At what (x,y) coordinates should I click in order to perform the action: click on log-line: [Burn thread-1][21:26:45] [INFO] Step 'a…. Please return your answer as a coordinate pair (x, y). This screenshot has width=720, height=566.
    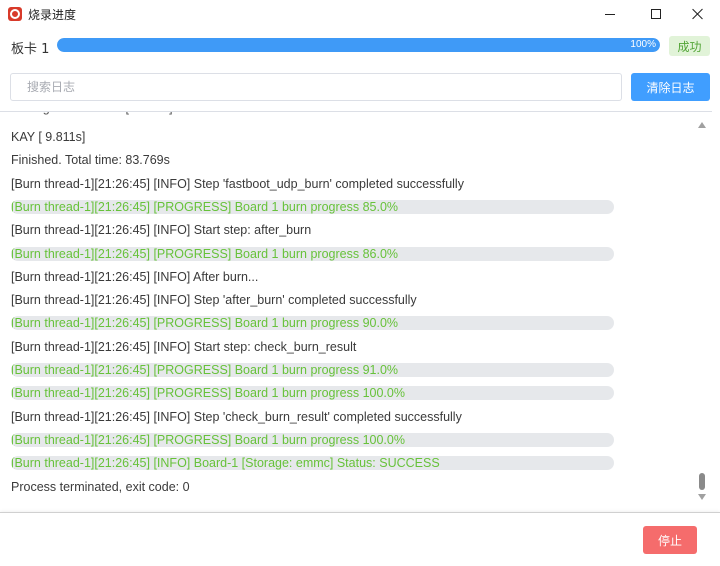
    Looking at the image, I should click on (214, 300).